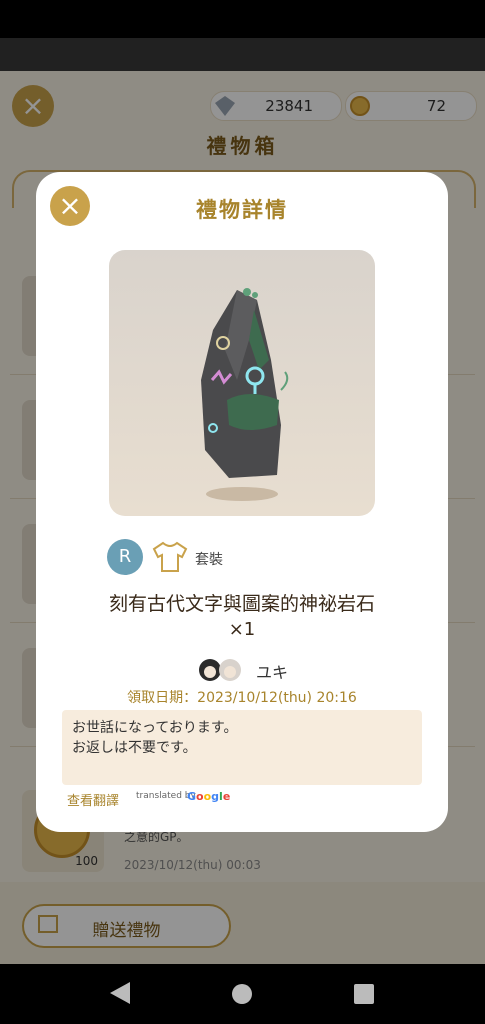 The height and width of the screenshot is (1024, 485). What do you see at coordinates (170, 556) in the screenshot?
I see `shirt-icon` at bounding box center [170, 556].